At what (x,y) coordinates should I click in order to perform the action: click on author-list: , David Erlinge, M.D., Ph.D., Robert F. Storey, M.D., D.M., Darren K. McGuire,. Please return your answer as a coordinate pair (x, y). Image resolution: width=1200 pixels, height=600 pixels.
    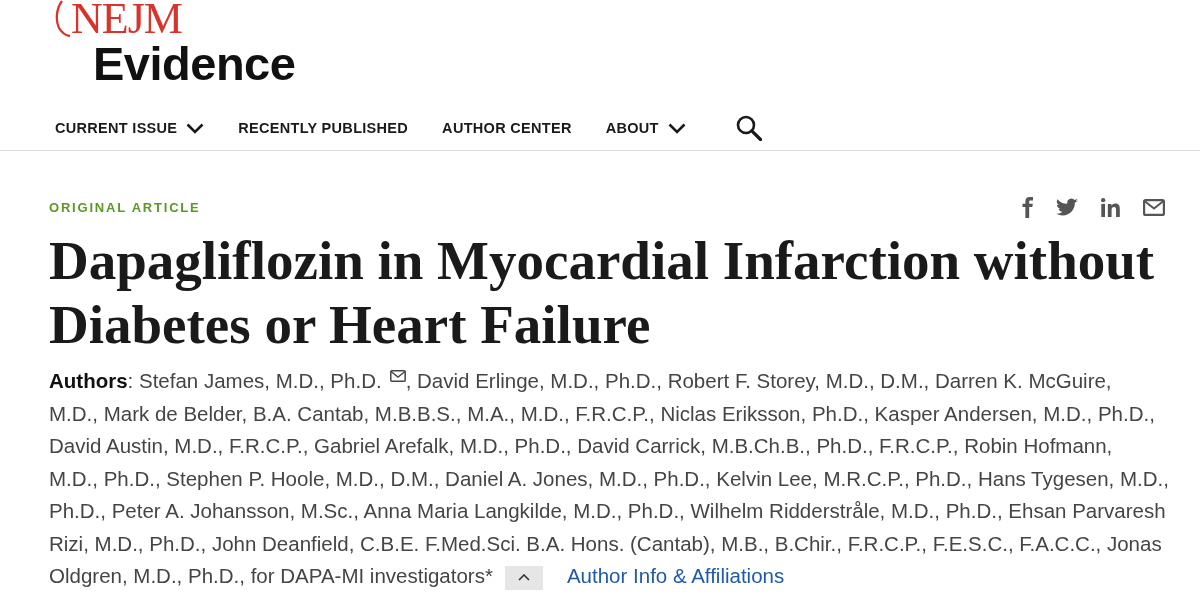
    Looking at the image, I should click on (758, 380).